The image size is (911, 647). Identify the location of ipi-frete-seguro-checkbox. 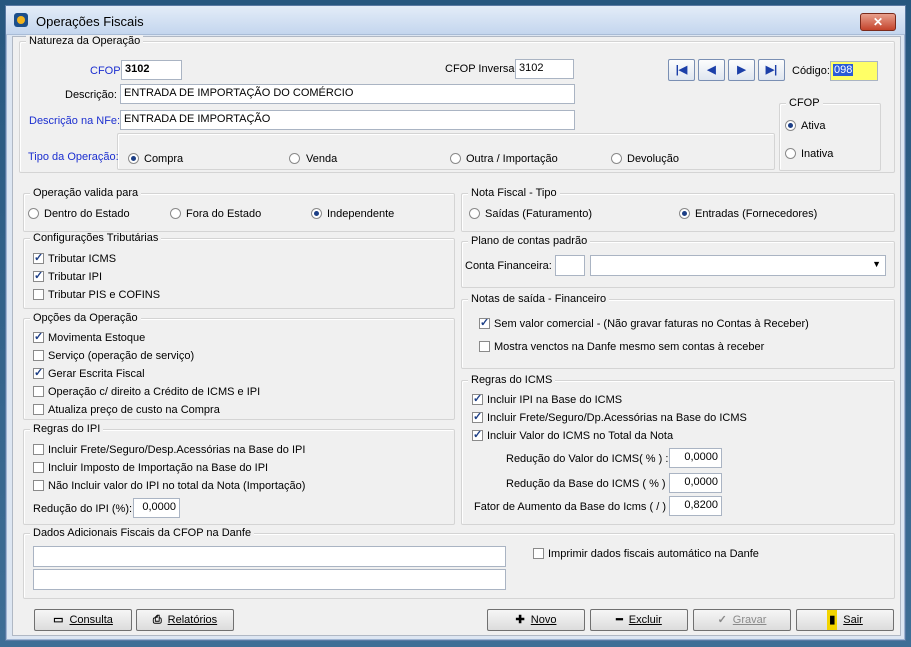
(38, 449).